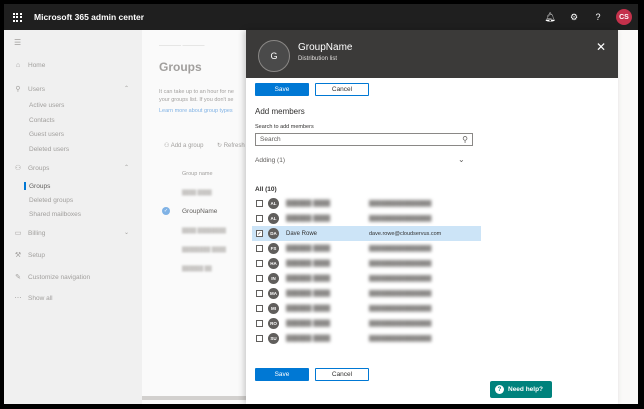  I want to click on member-row: SU ██████ ████ ████████████████, so click(366, 338).